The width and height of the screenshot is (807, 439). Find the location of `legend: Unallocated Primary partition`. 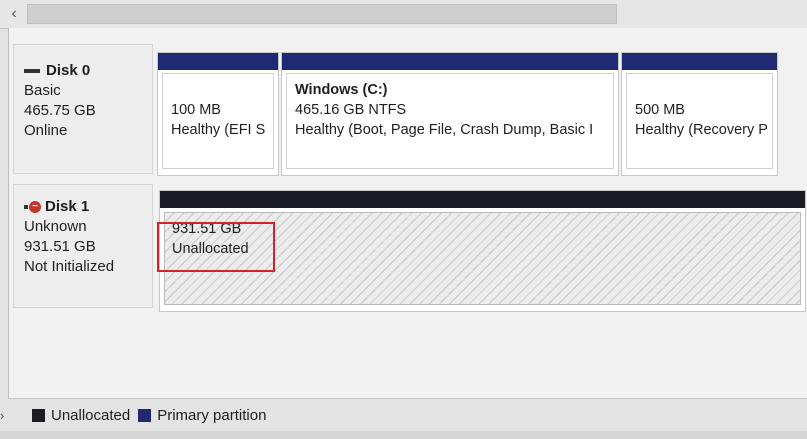

legend: Unallocated Primary partition is located at coordinates (407, 415).